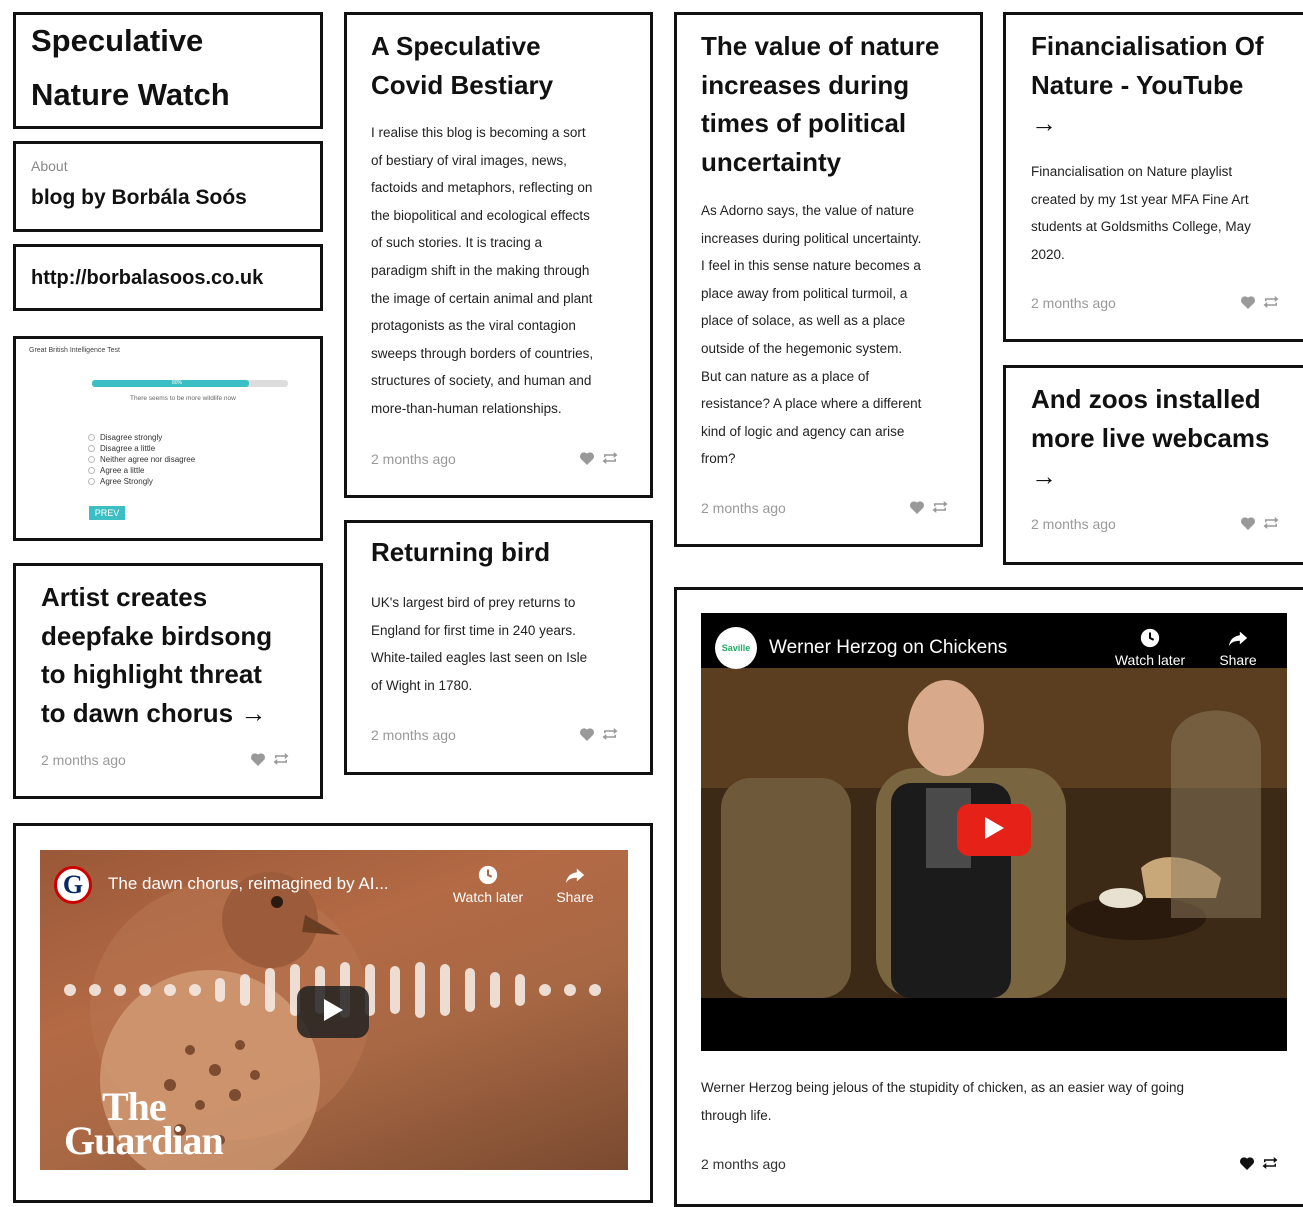 The height and width of the screenshot is (1207, 1303). Describe the element at coordinates (183, 398) in the screenshot. I see `survey-question: There seems to be more wildlife now` at that location.